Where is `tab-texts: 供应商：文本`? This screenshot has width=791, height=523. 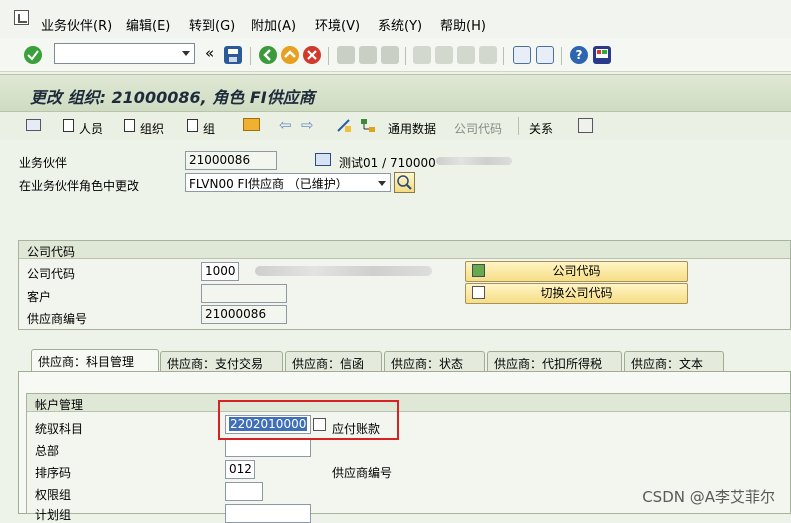
tab-texts: 供应商：文本 is located at coordinates (674, 361).